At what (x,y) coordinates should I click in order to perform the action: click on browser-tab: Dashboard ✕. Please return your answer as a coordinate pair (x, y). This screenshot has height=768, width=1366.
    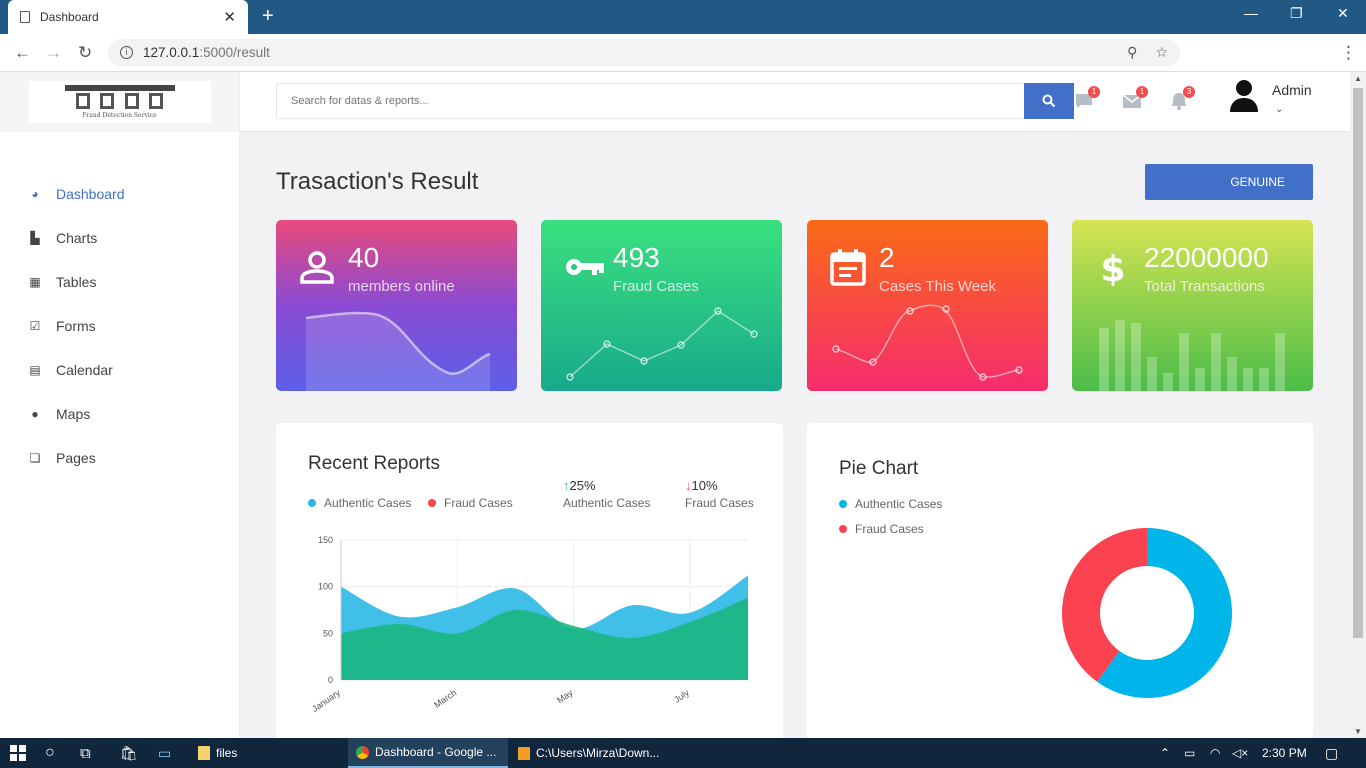
    Looking at the image, I should click on (128, 17).